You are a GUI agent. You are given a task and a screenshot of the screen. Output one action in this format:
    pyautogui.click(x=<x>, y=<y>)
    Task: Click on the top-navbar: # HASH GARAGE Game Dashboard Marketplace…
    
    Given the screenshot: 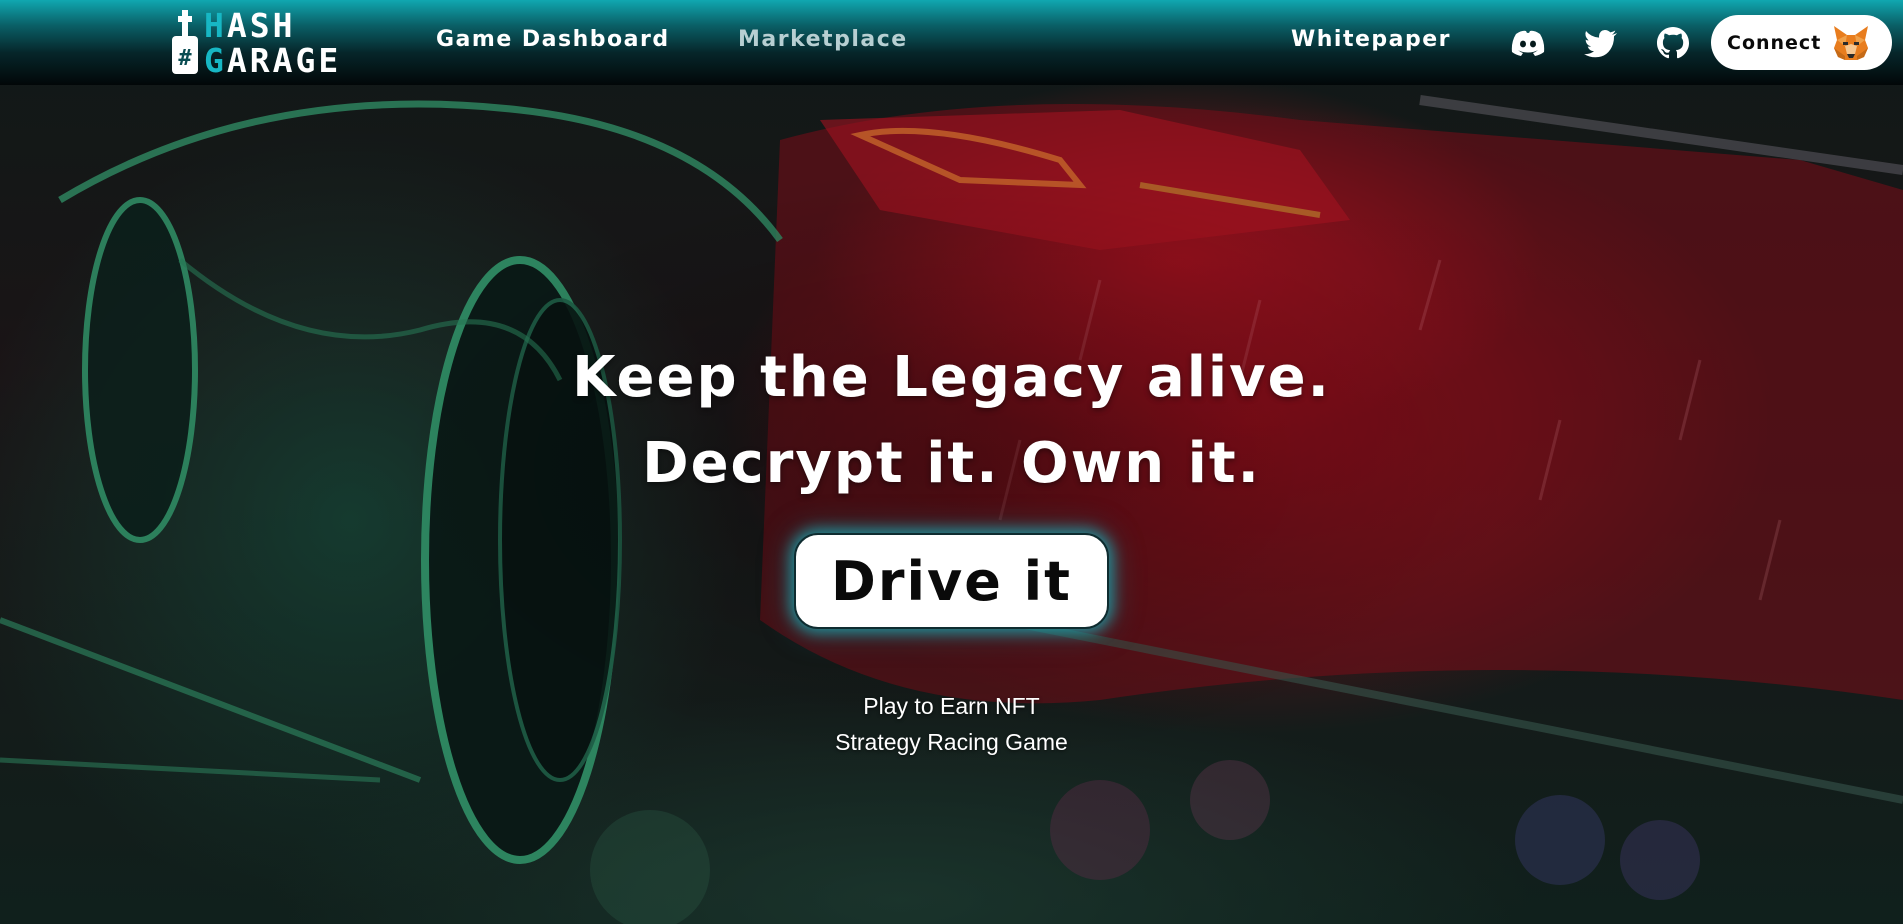 What is the action you would take?
    pyautogui.click(x=951, y=42)
    